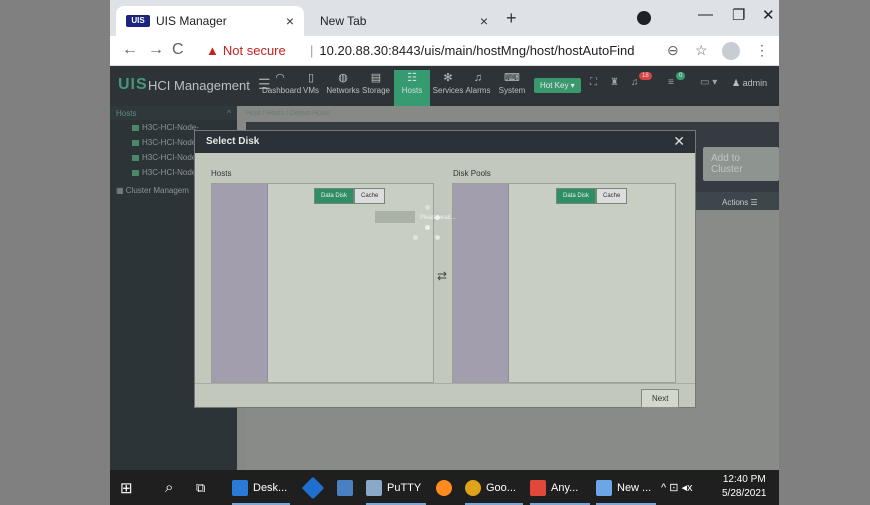 The width and height of the screenshot is (870, 505). What do you see at coordinates (538, 487) in the screenshot?
I see `anydesk-icon` at bounding box center [538, 487].